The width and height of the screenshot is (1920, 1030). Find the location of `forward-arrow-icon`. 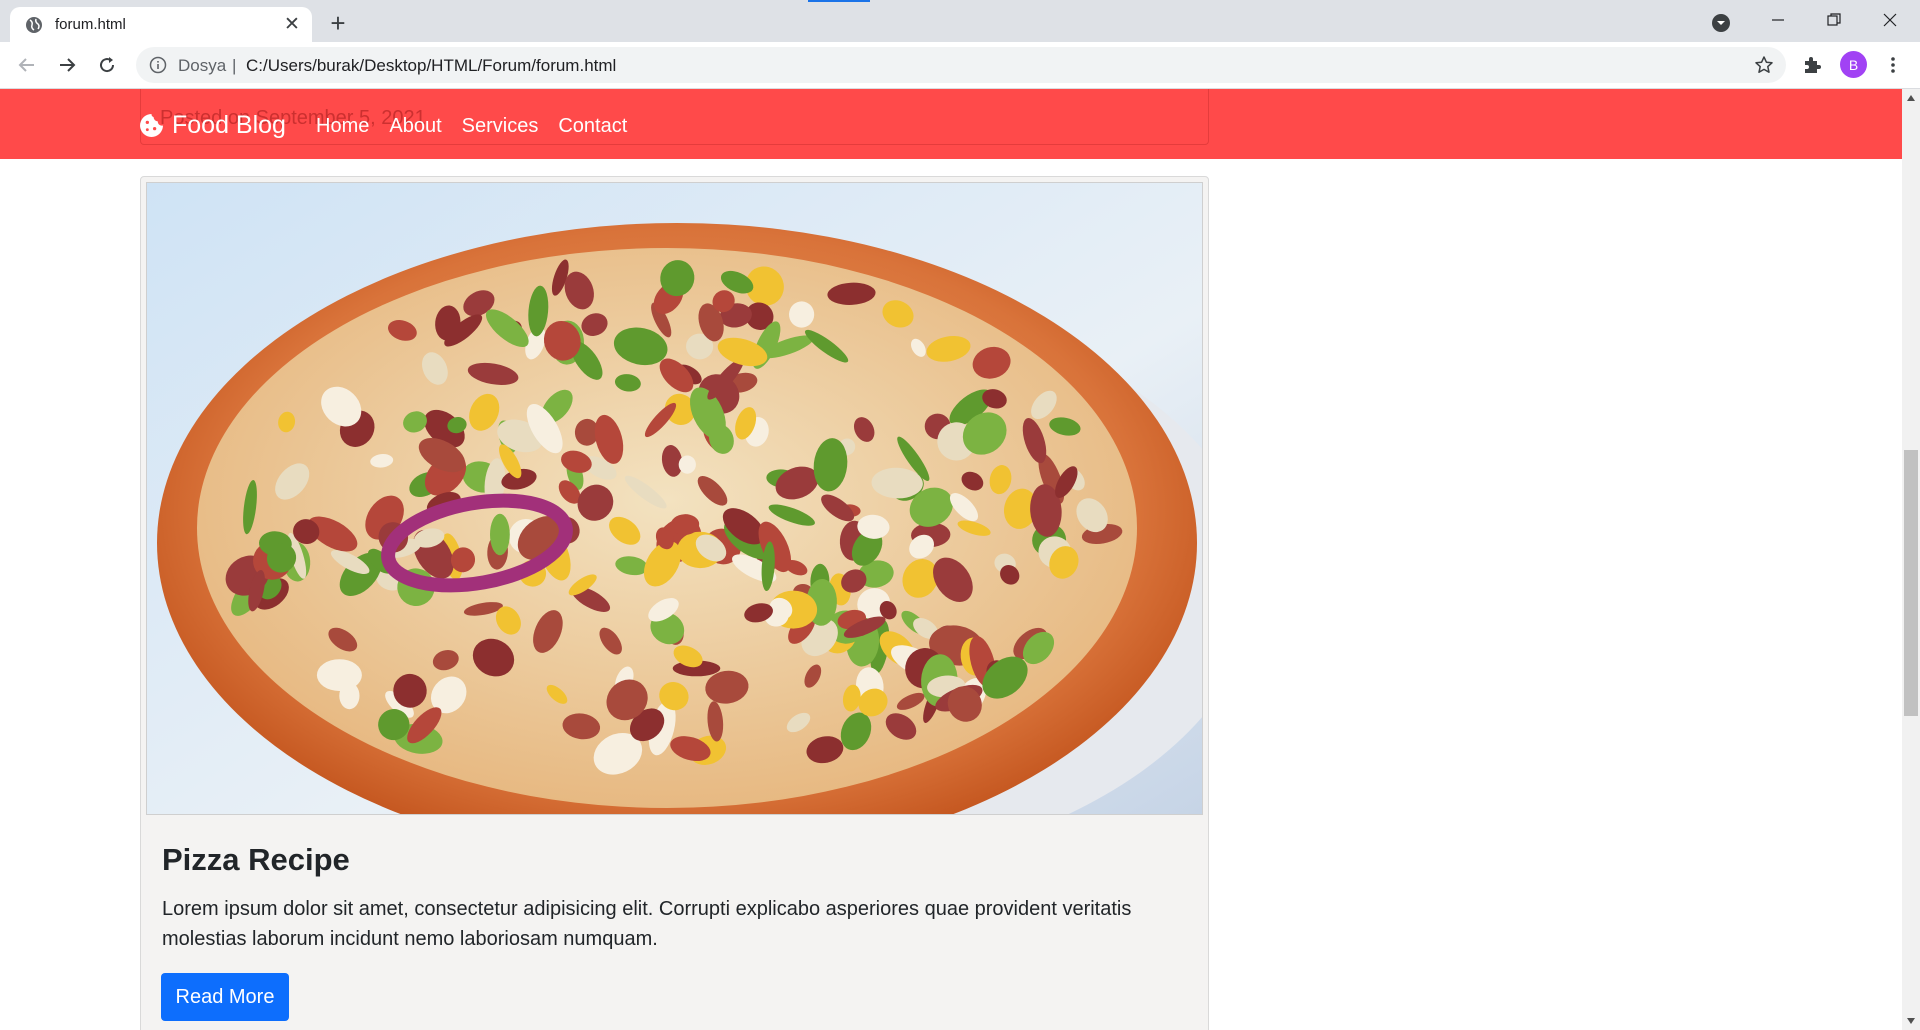

forward-arrow-icon is located at coordinates (67, 65).